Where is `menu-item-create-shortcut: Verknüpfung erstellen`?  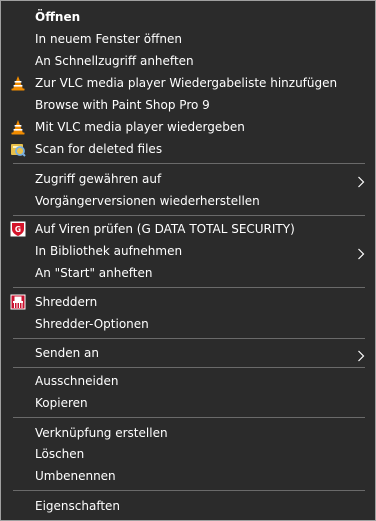 menu-item-create-shortcut: Verknüpfung erstellen is located at coordinates (188, 433).